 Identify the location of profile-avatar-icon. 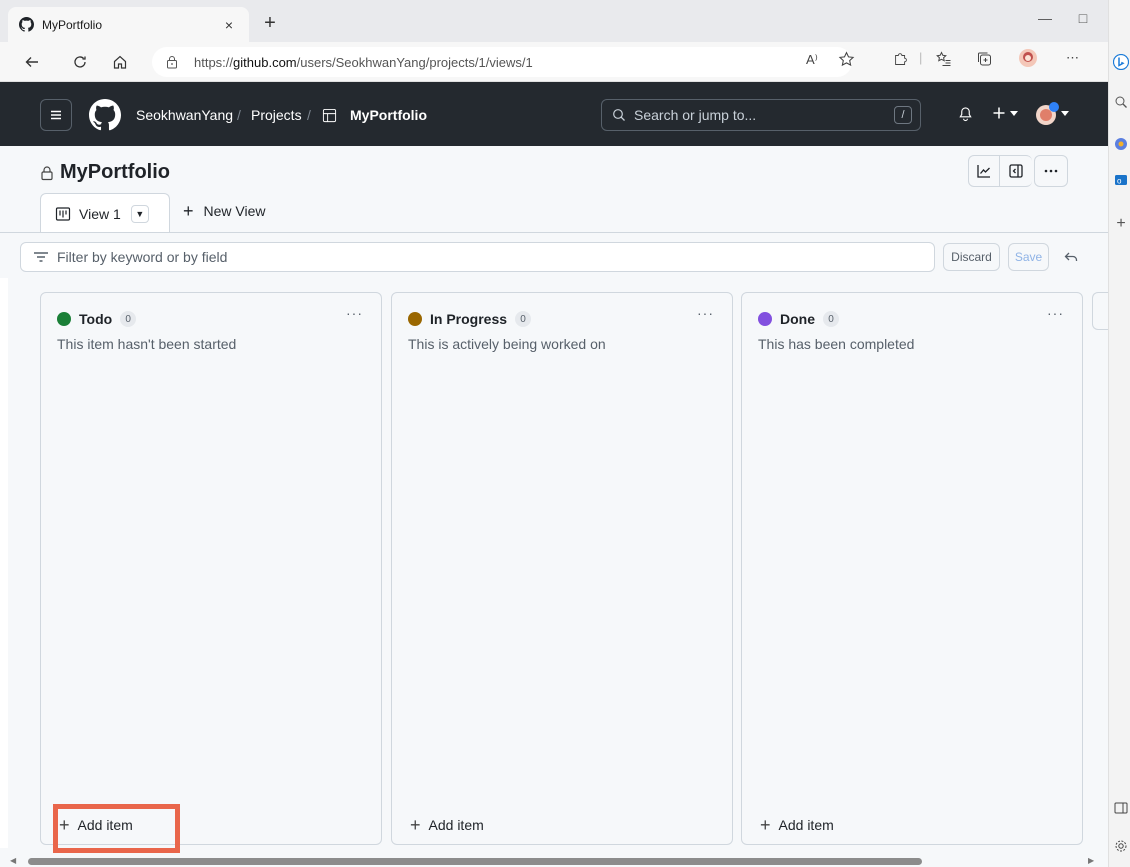
(1028, 59).